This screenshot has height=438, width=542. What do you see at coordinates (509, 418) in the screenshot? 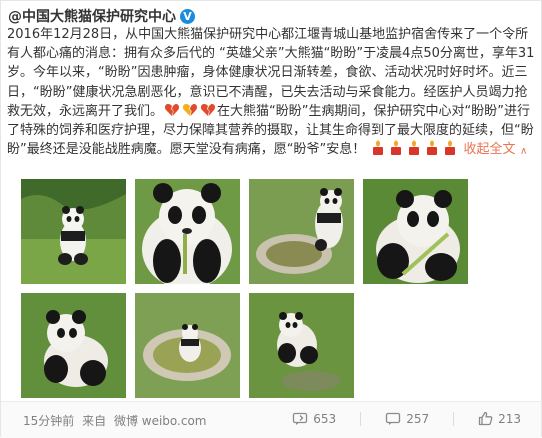
I see `like-count: 213` at bounding box center [509, 418].